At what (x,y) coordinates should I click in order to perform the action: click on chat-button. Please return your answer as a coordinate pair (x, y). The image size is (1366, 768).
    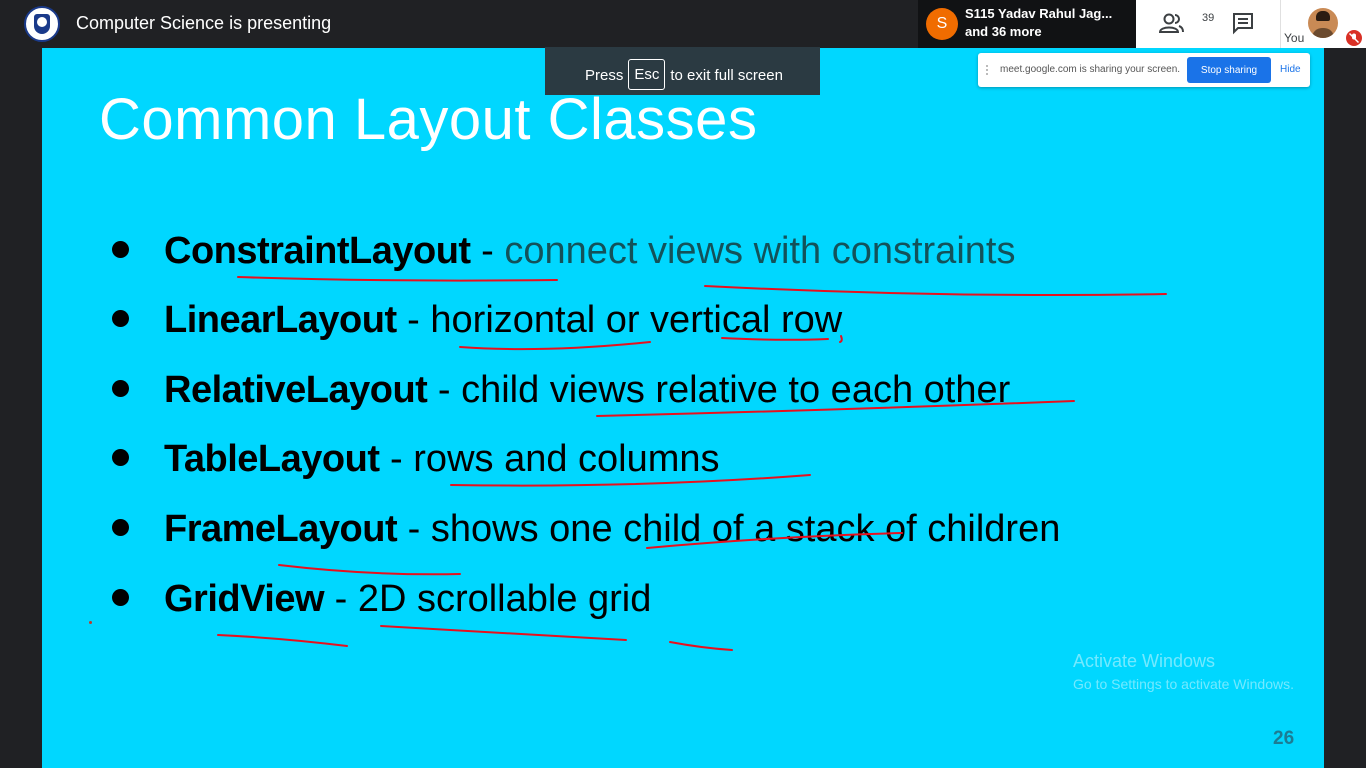
    Looking at the image, I should click on (1245, 24).